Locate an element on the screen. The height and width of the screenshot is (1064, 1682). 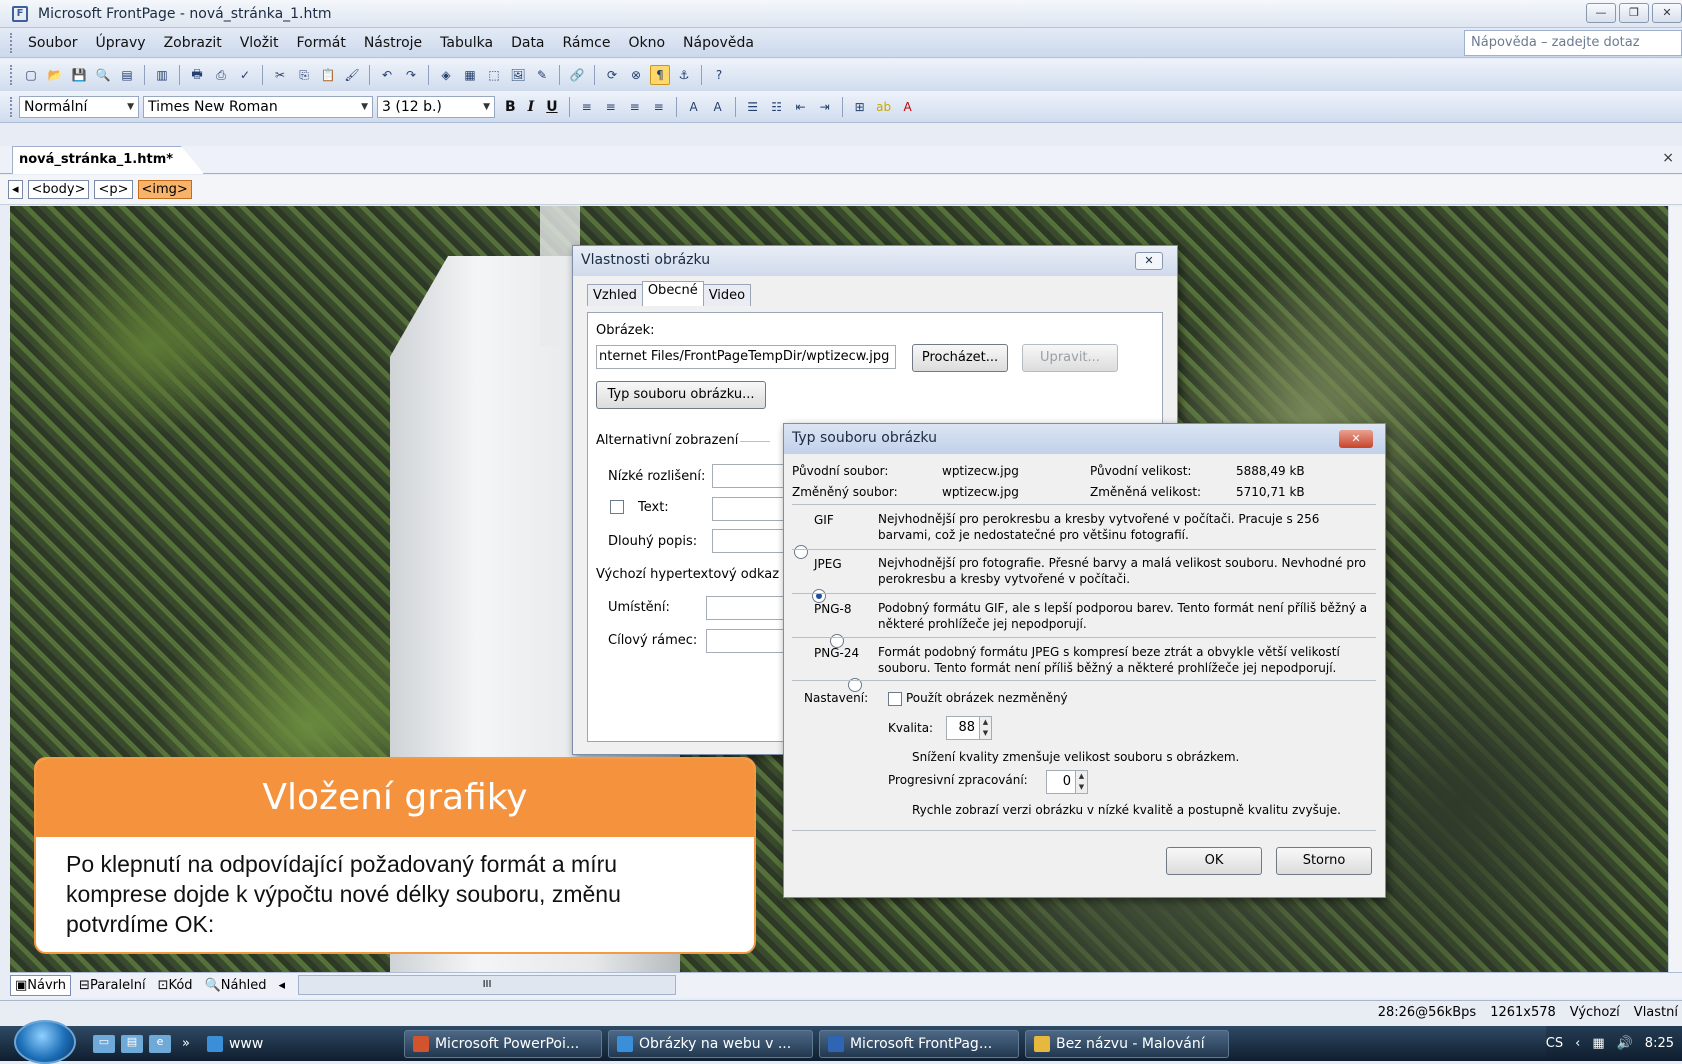
text-checkbox is located at coordinates (617, 507).